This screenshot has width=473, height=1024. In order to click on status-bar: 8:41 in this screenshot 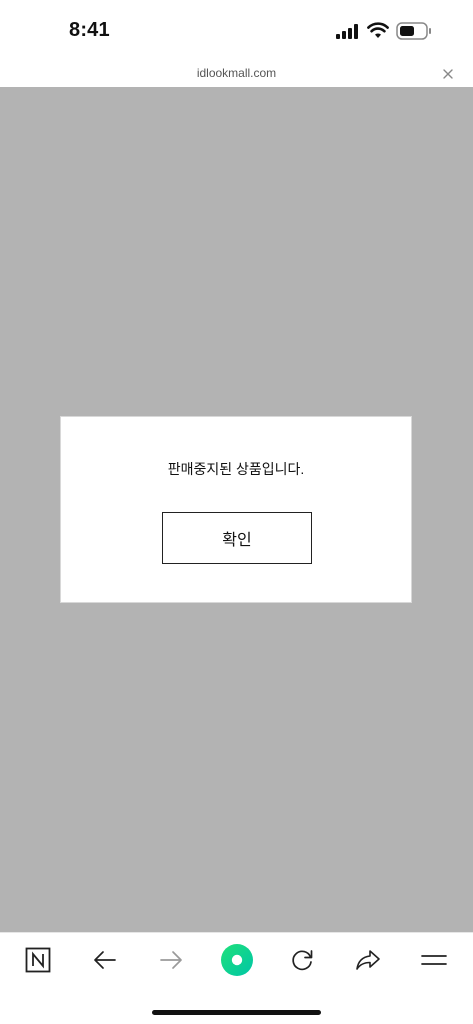, I will do `click(236, 31)`.